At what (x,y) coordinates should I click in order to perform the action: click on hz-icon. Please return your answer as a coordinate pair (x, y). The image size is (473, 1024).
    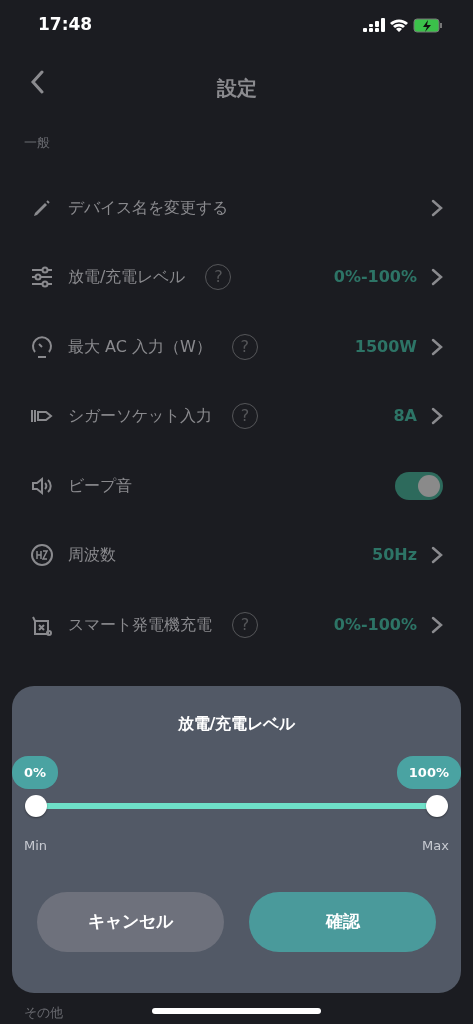
    Looking at the image, I should click on (42, 555).